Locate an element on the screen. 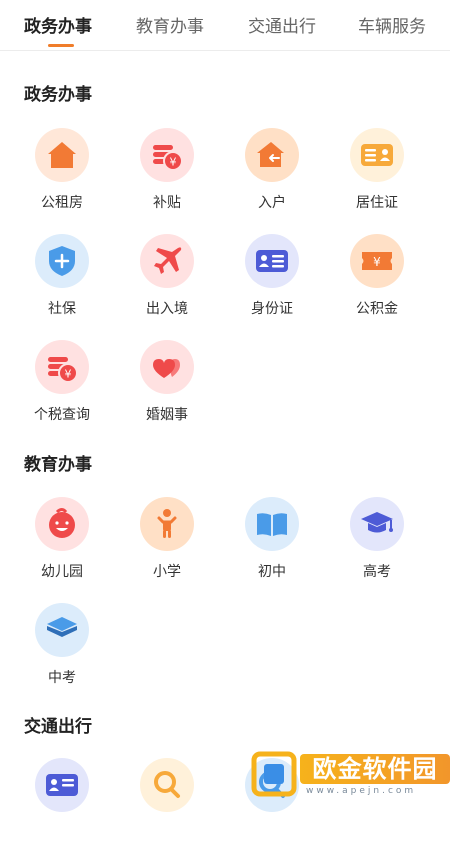  service-item-marriage: 婚姻事 is located at coordinates (167, 388).